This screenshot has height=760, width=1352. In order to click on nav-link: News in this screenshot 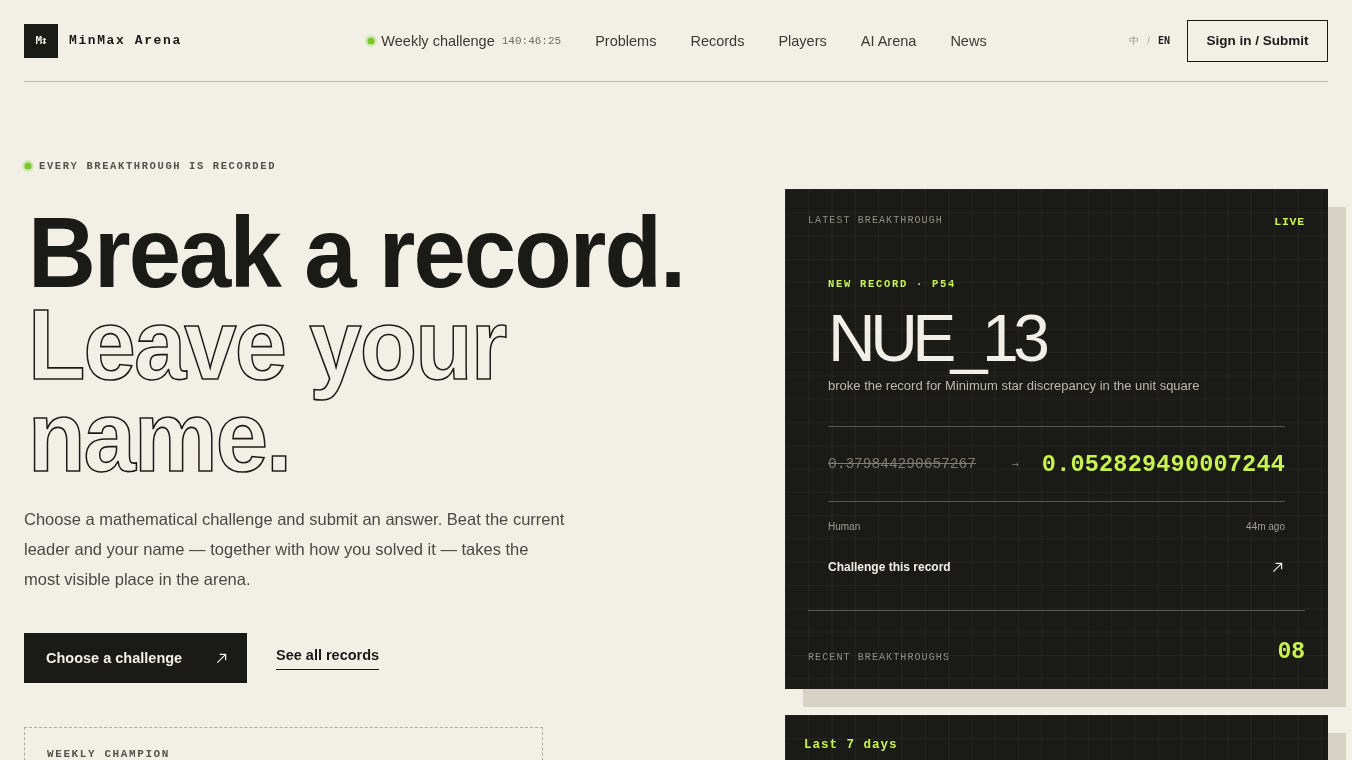, I will do `click(968, 40)`.